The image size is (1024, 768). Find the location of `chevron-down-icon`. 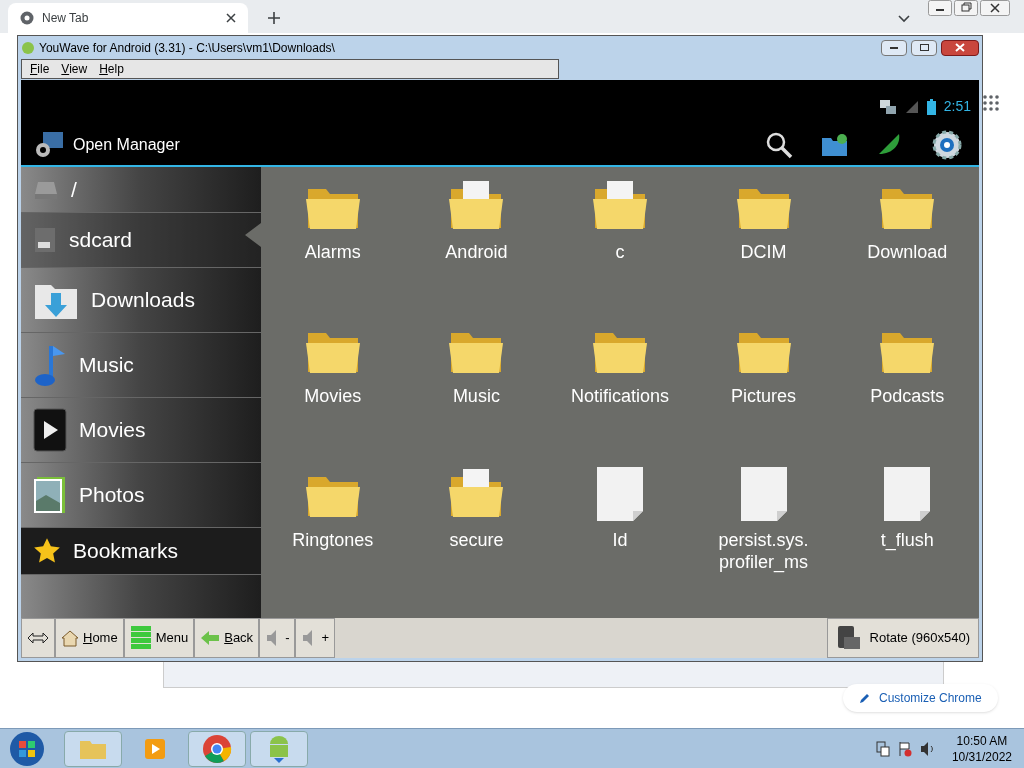

chevron-down-icon is located at coordinates (904, 19).